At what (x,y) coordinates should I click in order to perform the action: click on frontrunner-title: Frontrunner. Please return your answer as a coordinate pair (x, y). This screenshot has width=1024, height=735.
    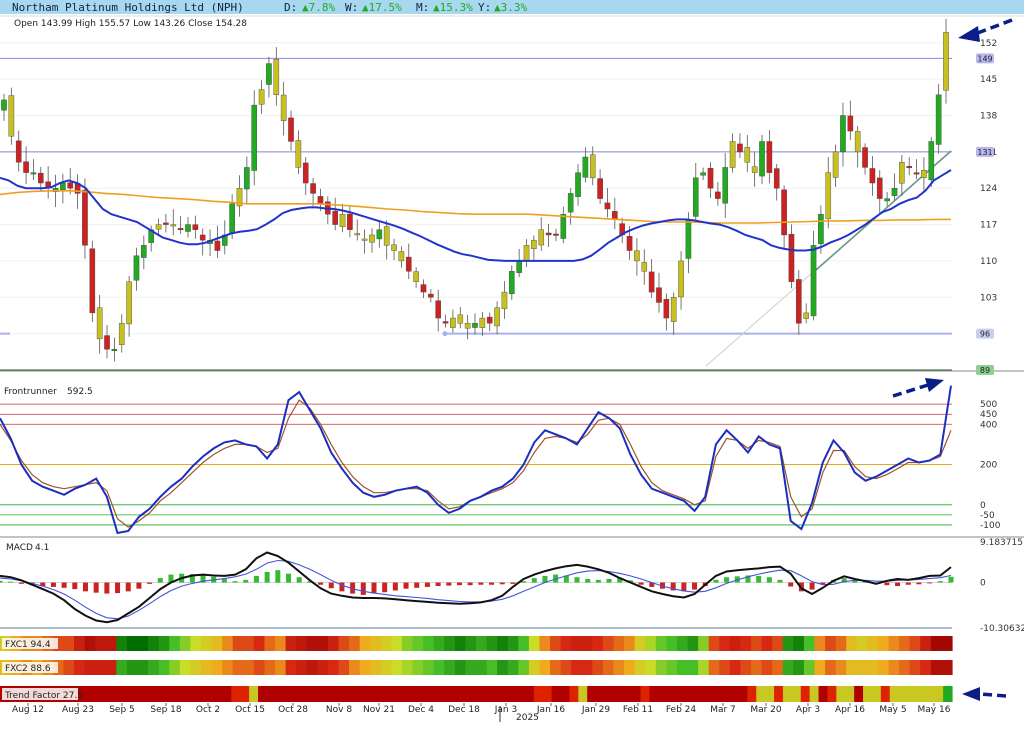
    Looking at the image, I should click on (30, 392).